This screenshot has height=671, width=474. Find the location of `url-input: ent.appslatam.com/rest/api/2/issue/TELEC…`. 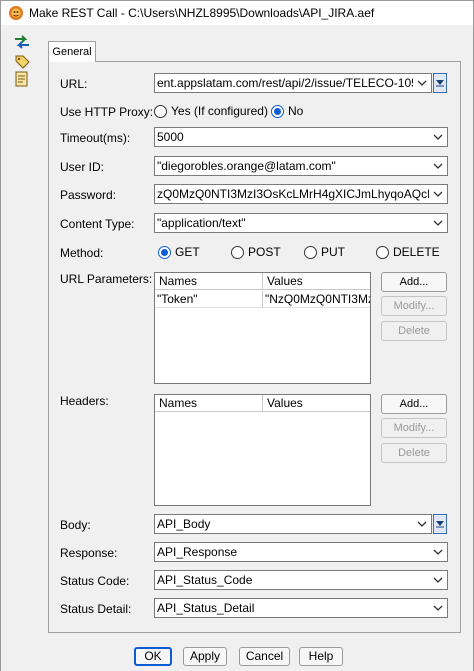

url-input: ent.appslatam.com/rest/api/2/issue/TELEC… is located at coordinates (293, 83).